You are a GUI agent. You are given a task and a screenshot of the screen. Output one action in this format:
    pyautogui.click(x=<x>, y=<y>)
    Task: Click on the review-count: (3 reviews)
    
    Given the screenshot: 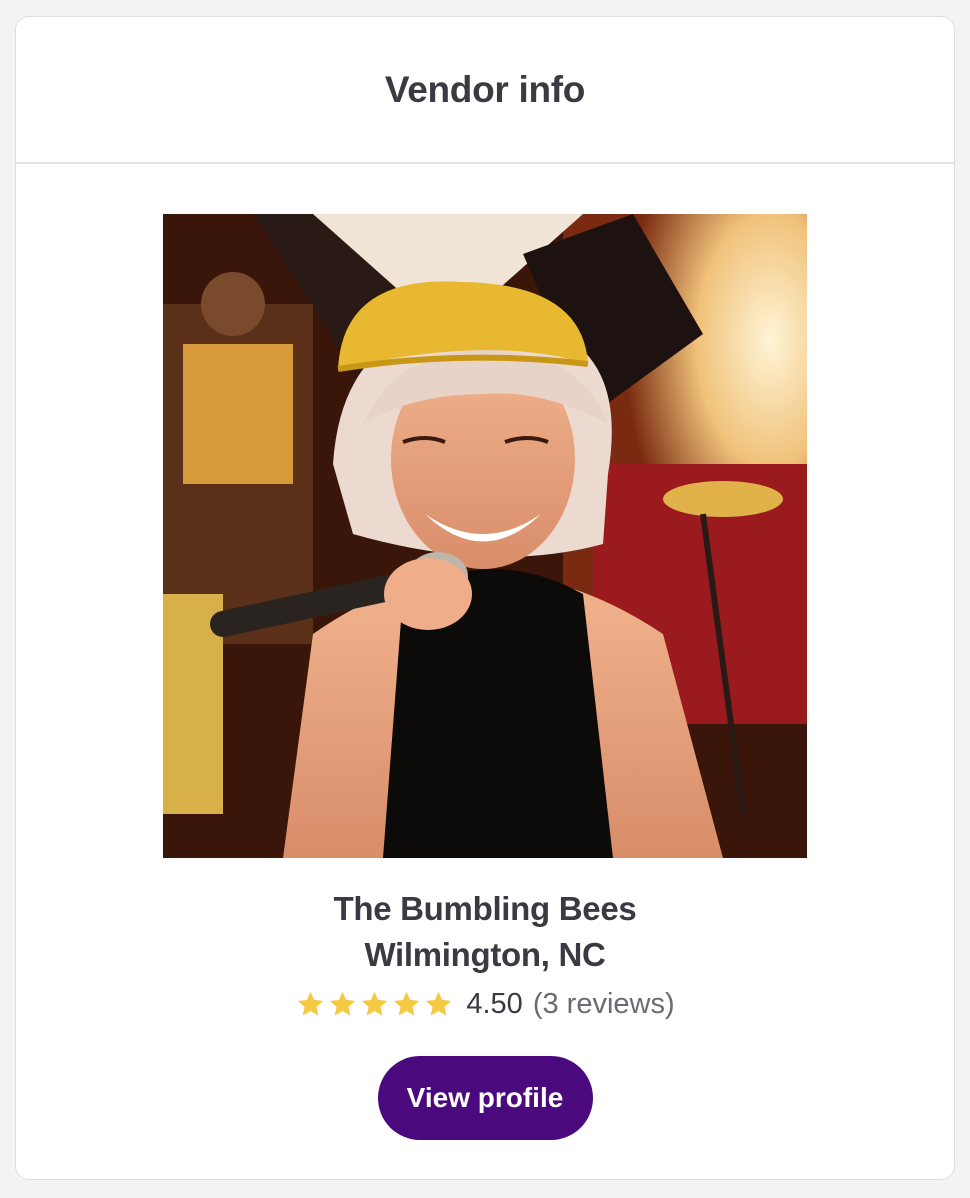 What is the action you would take?
    pyautogui.click(x=603, y=1003)
    